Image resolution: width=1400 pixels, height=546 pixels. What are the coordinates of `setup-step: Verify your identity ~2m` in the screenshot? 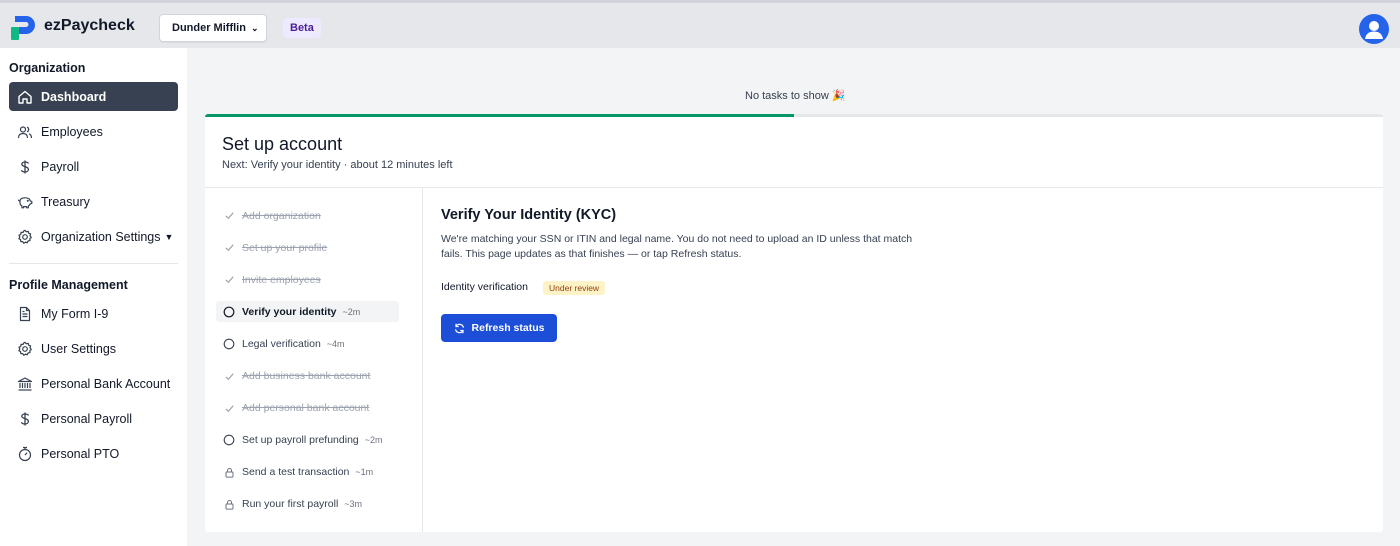 It's located at (307, 312).